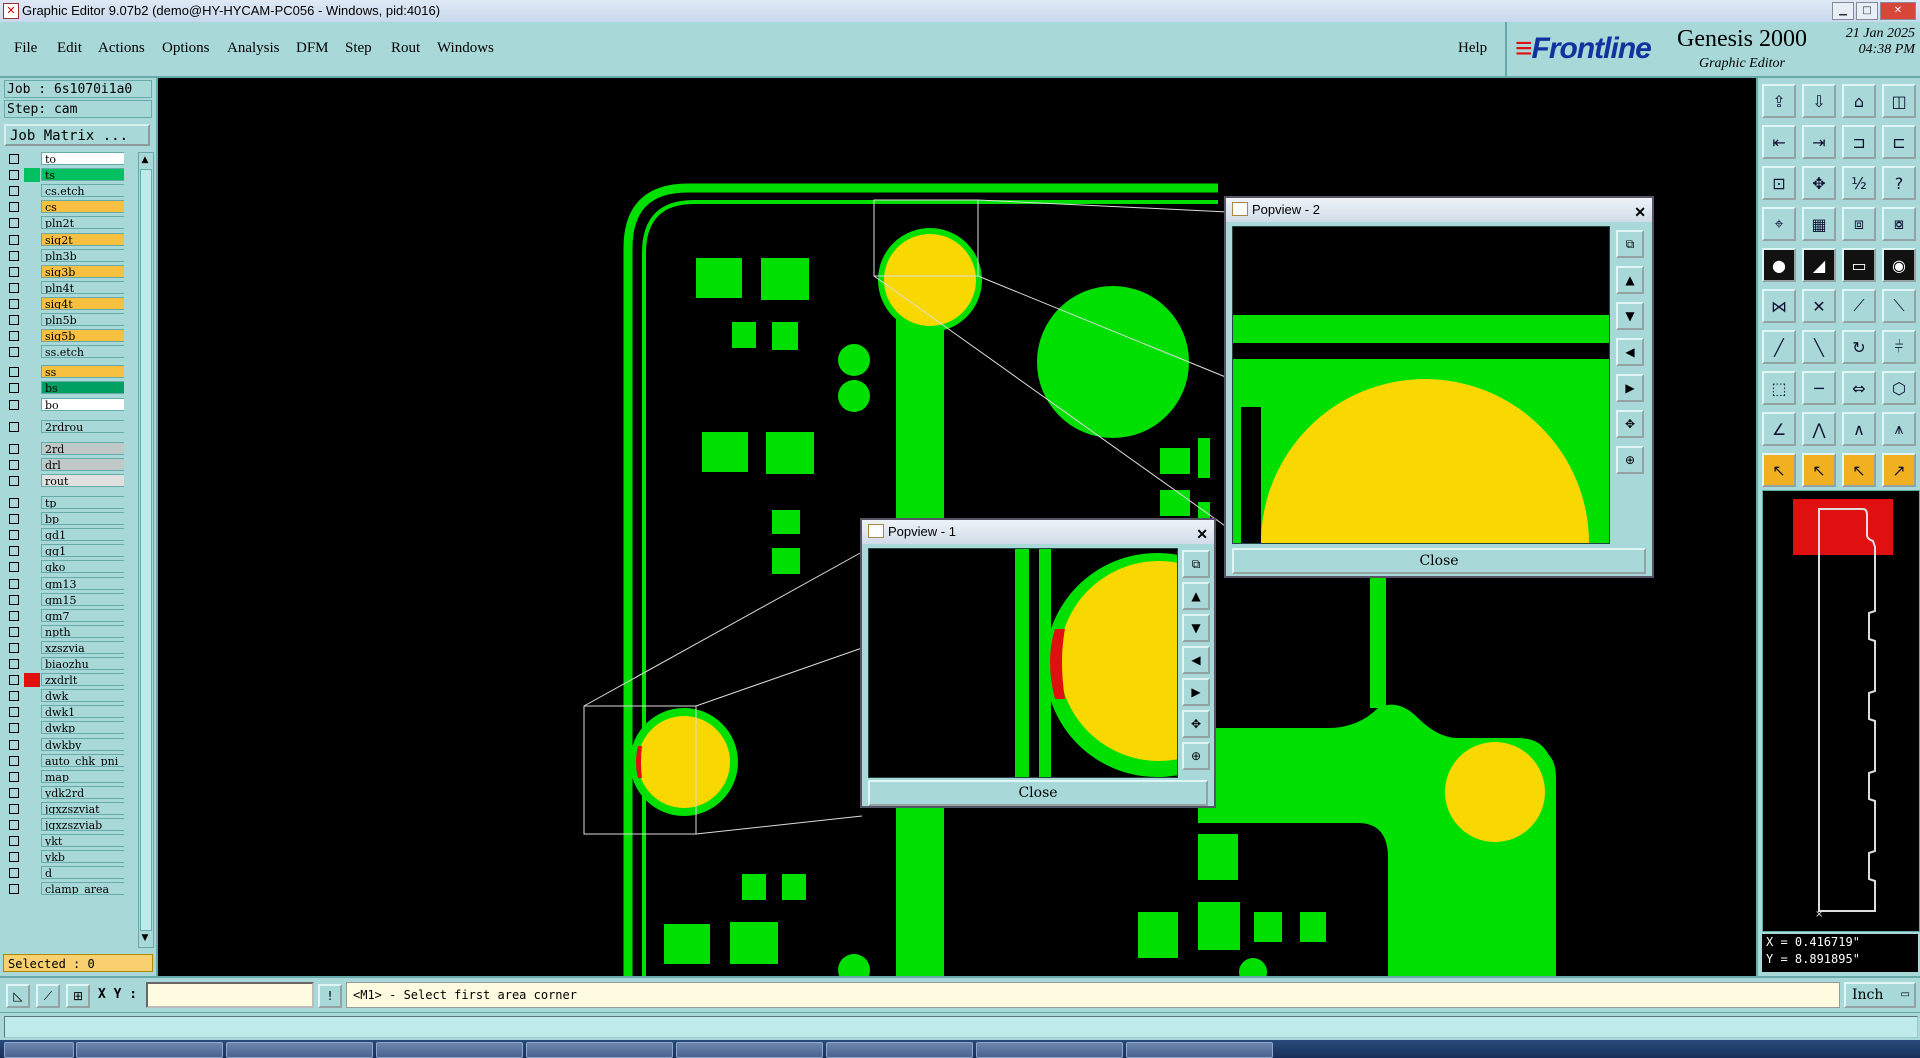  What do you see at coordinates (64, 223) in the screenshot?
I see `layer-row: pln2t` at bounding box center [64, 223].